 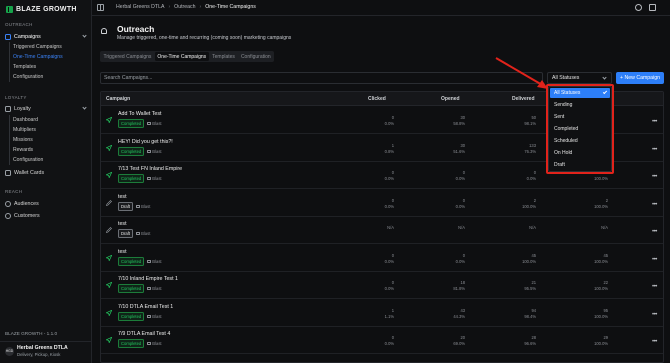 What do you see at coordinates (377, 99) in the screenshot?
I see `column-header-clicked: Clicked` at bounding box center [377, 99].